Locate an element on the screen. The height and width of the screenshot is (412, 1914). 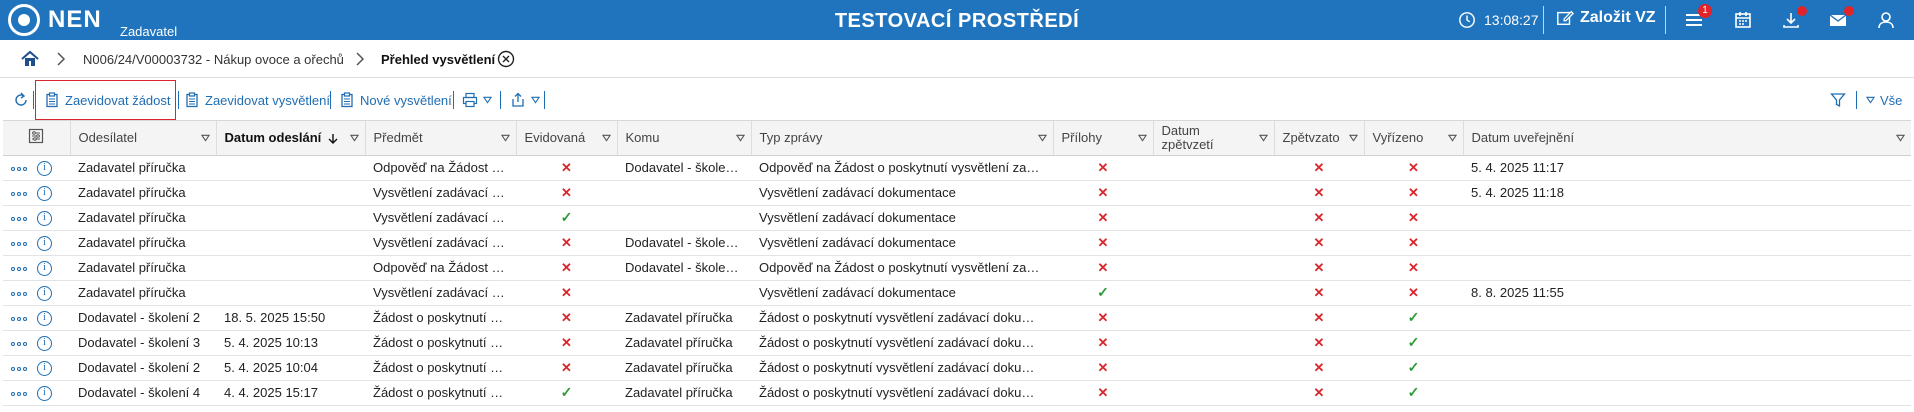
notification-badge: 1 is located at coordinates (1705, 11).